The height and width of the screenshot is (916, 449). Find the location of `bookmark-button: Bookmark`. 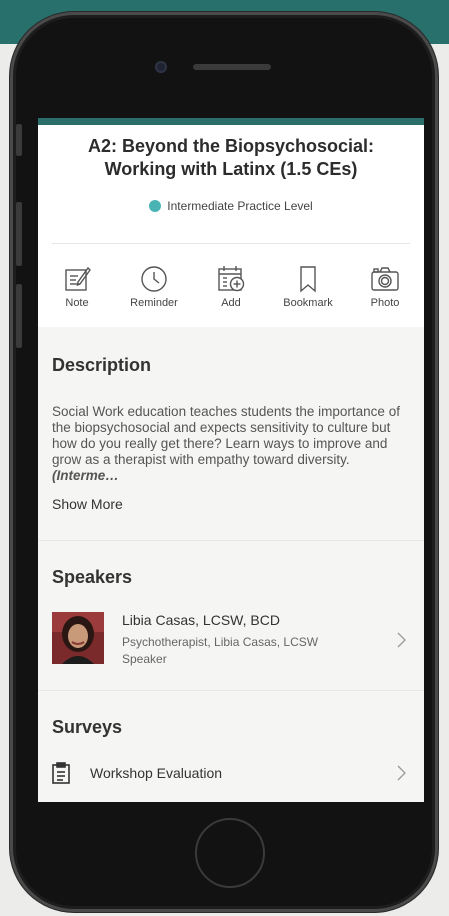

bookmark-button: Bookmark is located at coordinates (308, 286).